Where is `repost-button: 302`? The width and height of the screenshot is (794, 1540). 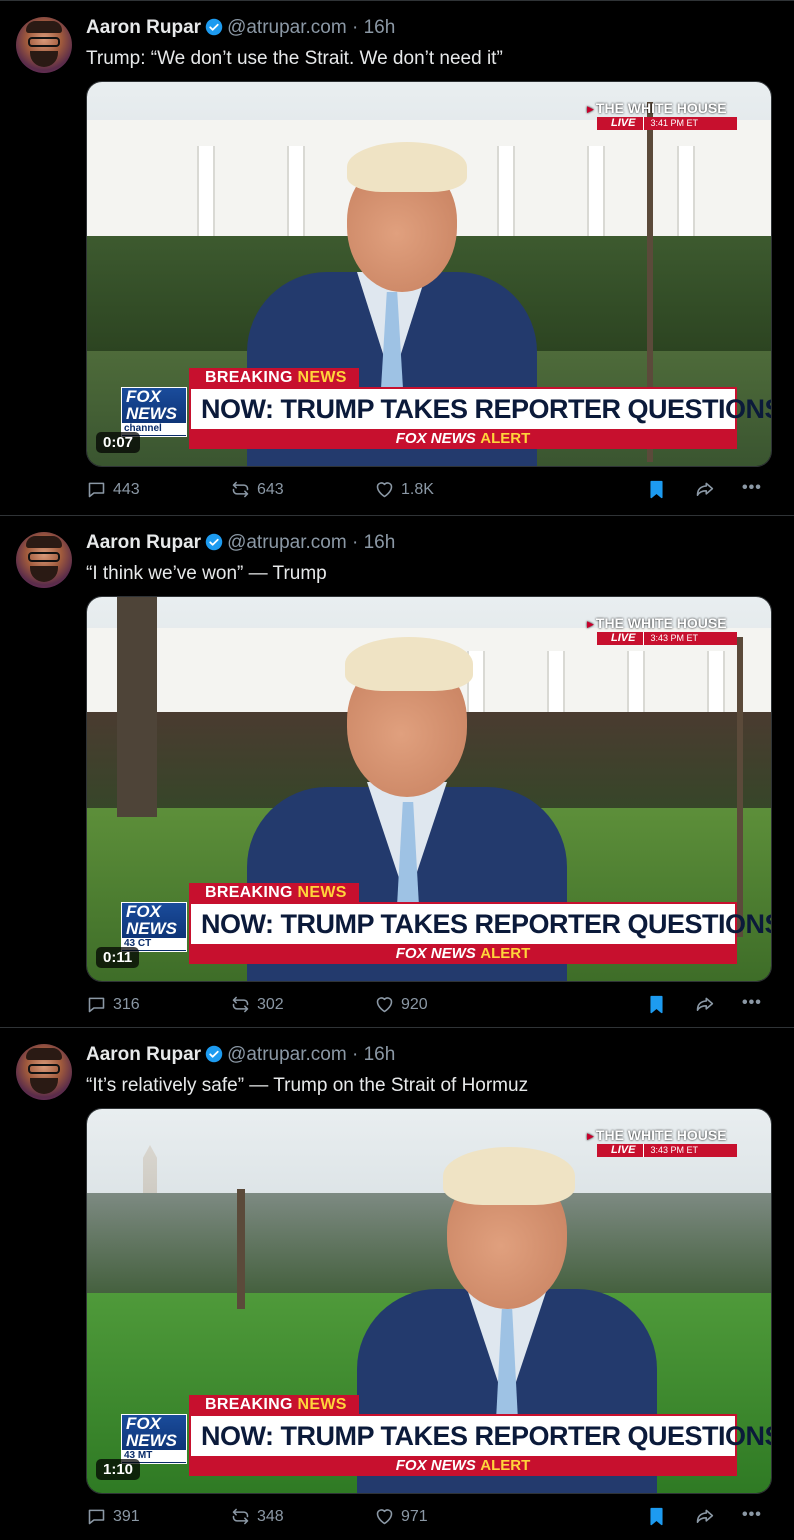
repost-button: 302 is located at coordinates (257, 1004).